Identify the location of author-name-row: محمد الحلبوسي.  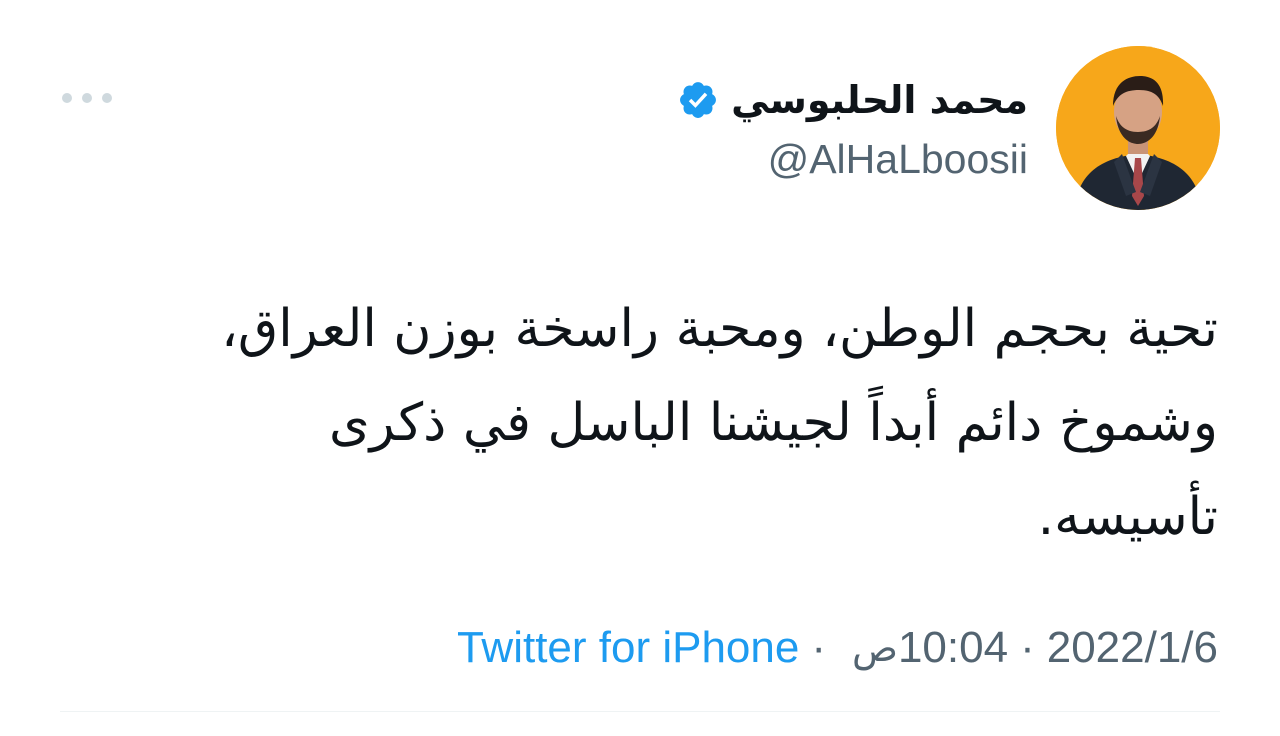
(852, 100).